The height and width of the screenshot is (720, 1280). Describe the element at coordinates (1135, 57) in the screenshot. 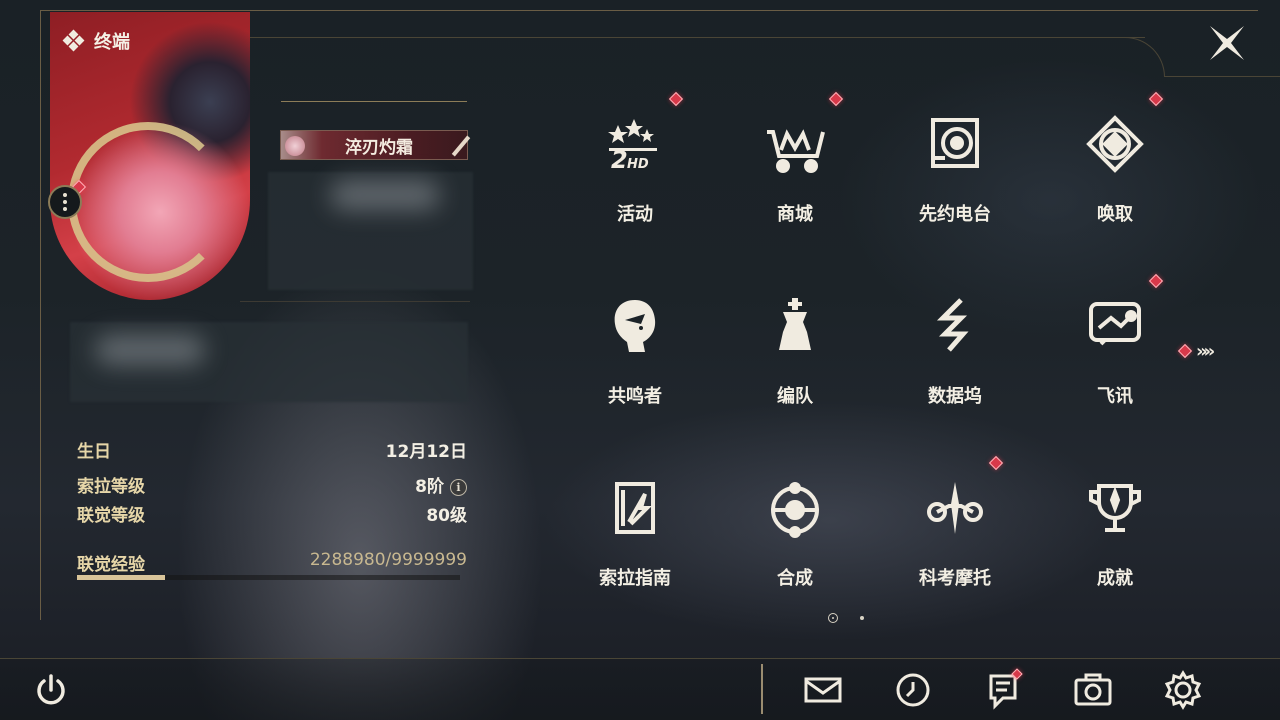

I see `inner-frame-curve` at that location.